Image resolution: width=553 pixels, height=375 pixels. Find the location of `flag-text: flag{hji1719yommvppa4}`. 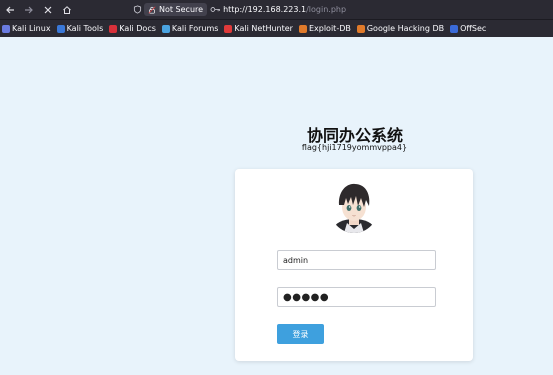

flag-text: flag{hji1719yommvppa4} is located at coordinates (354, 147).